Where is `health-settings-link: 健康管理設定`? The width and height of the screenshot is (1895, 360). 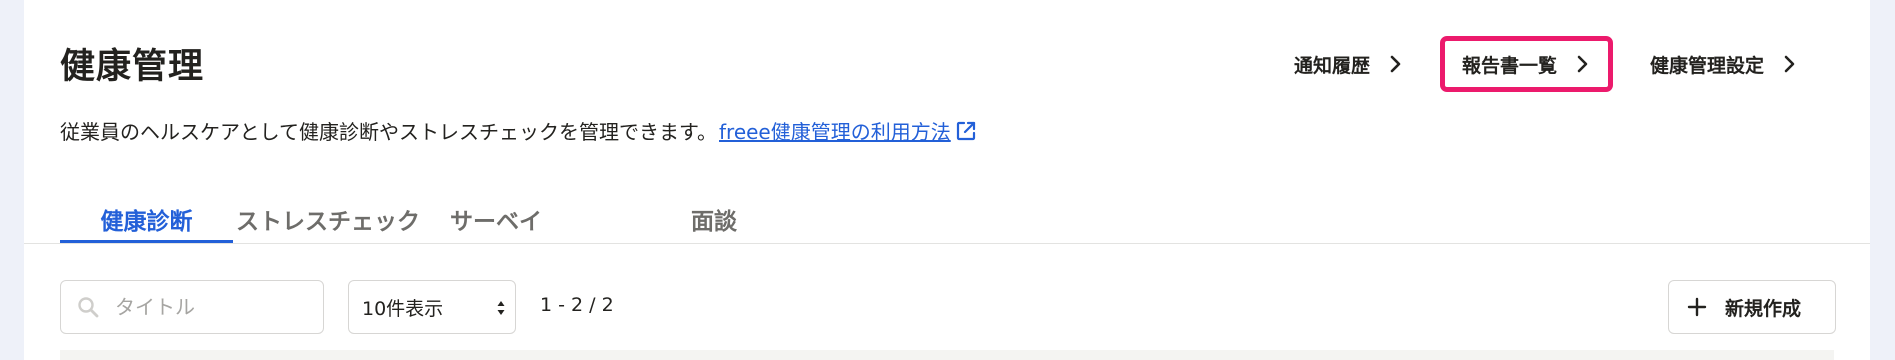 health-settings-link: 健康管理設定 is located at coordinates (1723, 64).